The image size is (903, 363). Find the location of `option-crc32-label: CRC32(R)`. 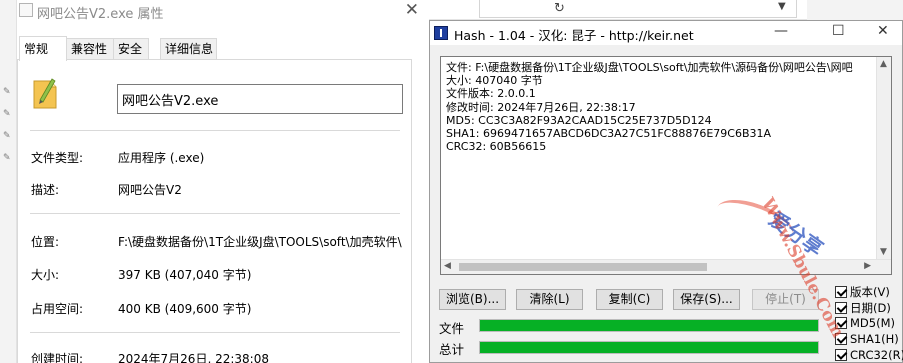

option-crc32-label: CRC32(R) is located at coordinates (876, 355).